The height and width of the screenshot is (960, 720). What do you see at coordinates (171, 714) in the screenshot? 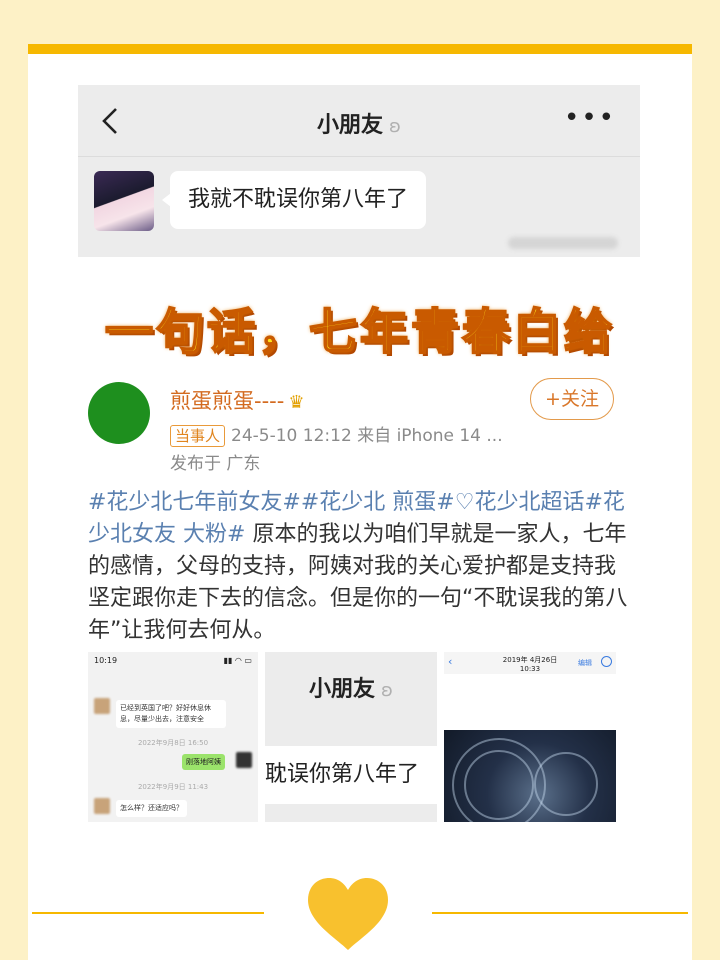
I see `thumb1-msg1: 已经到英国了吧？好好休息休息，尽量少出去，注意安全` at bounding box center [171, 714].